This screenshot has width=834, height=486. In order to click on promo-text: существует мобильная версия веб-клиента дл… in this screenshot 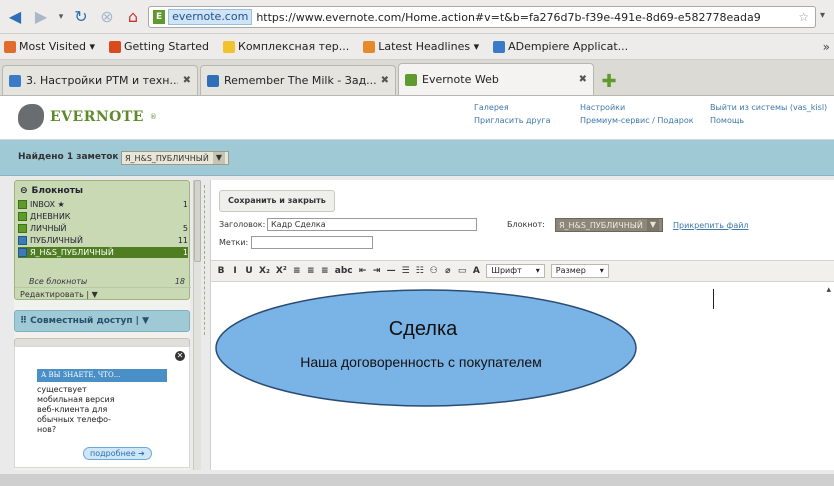, I will do `click(103, 410)`.